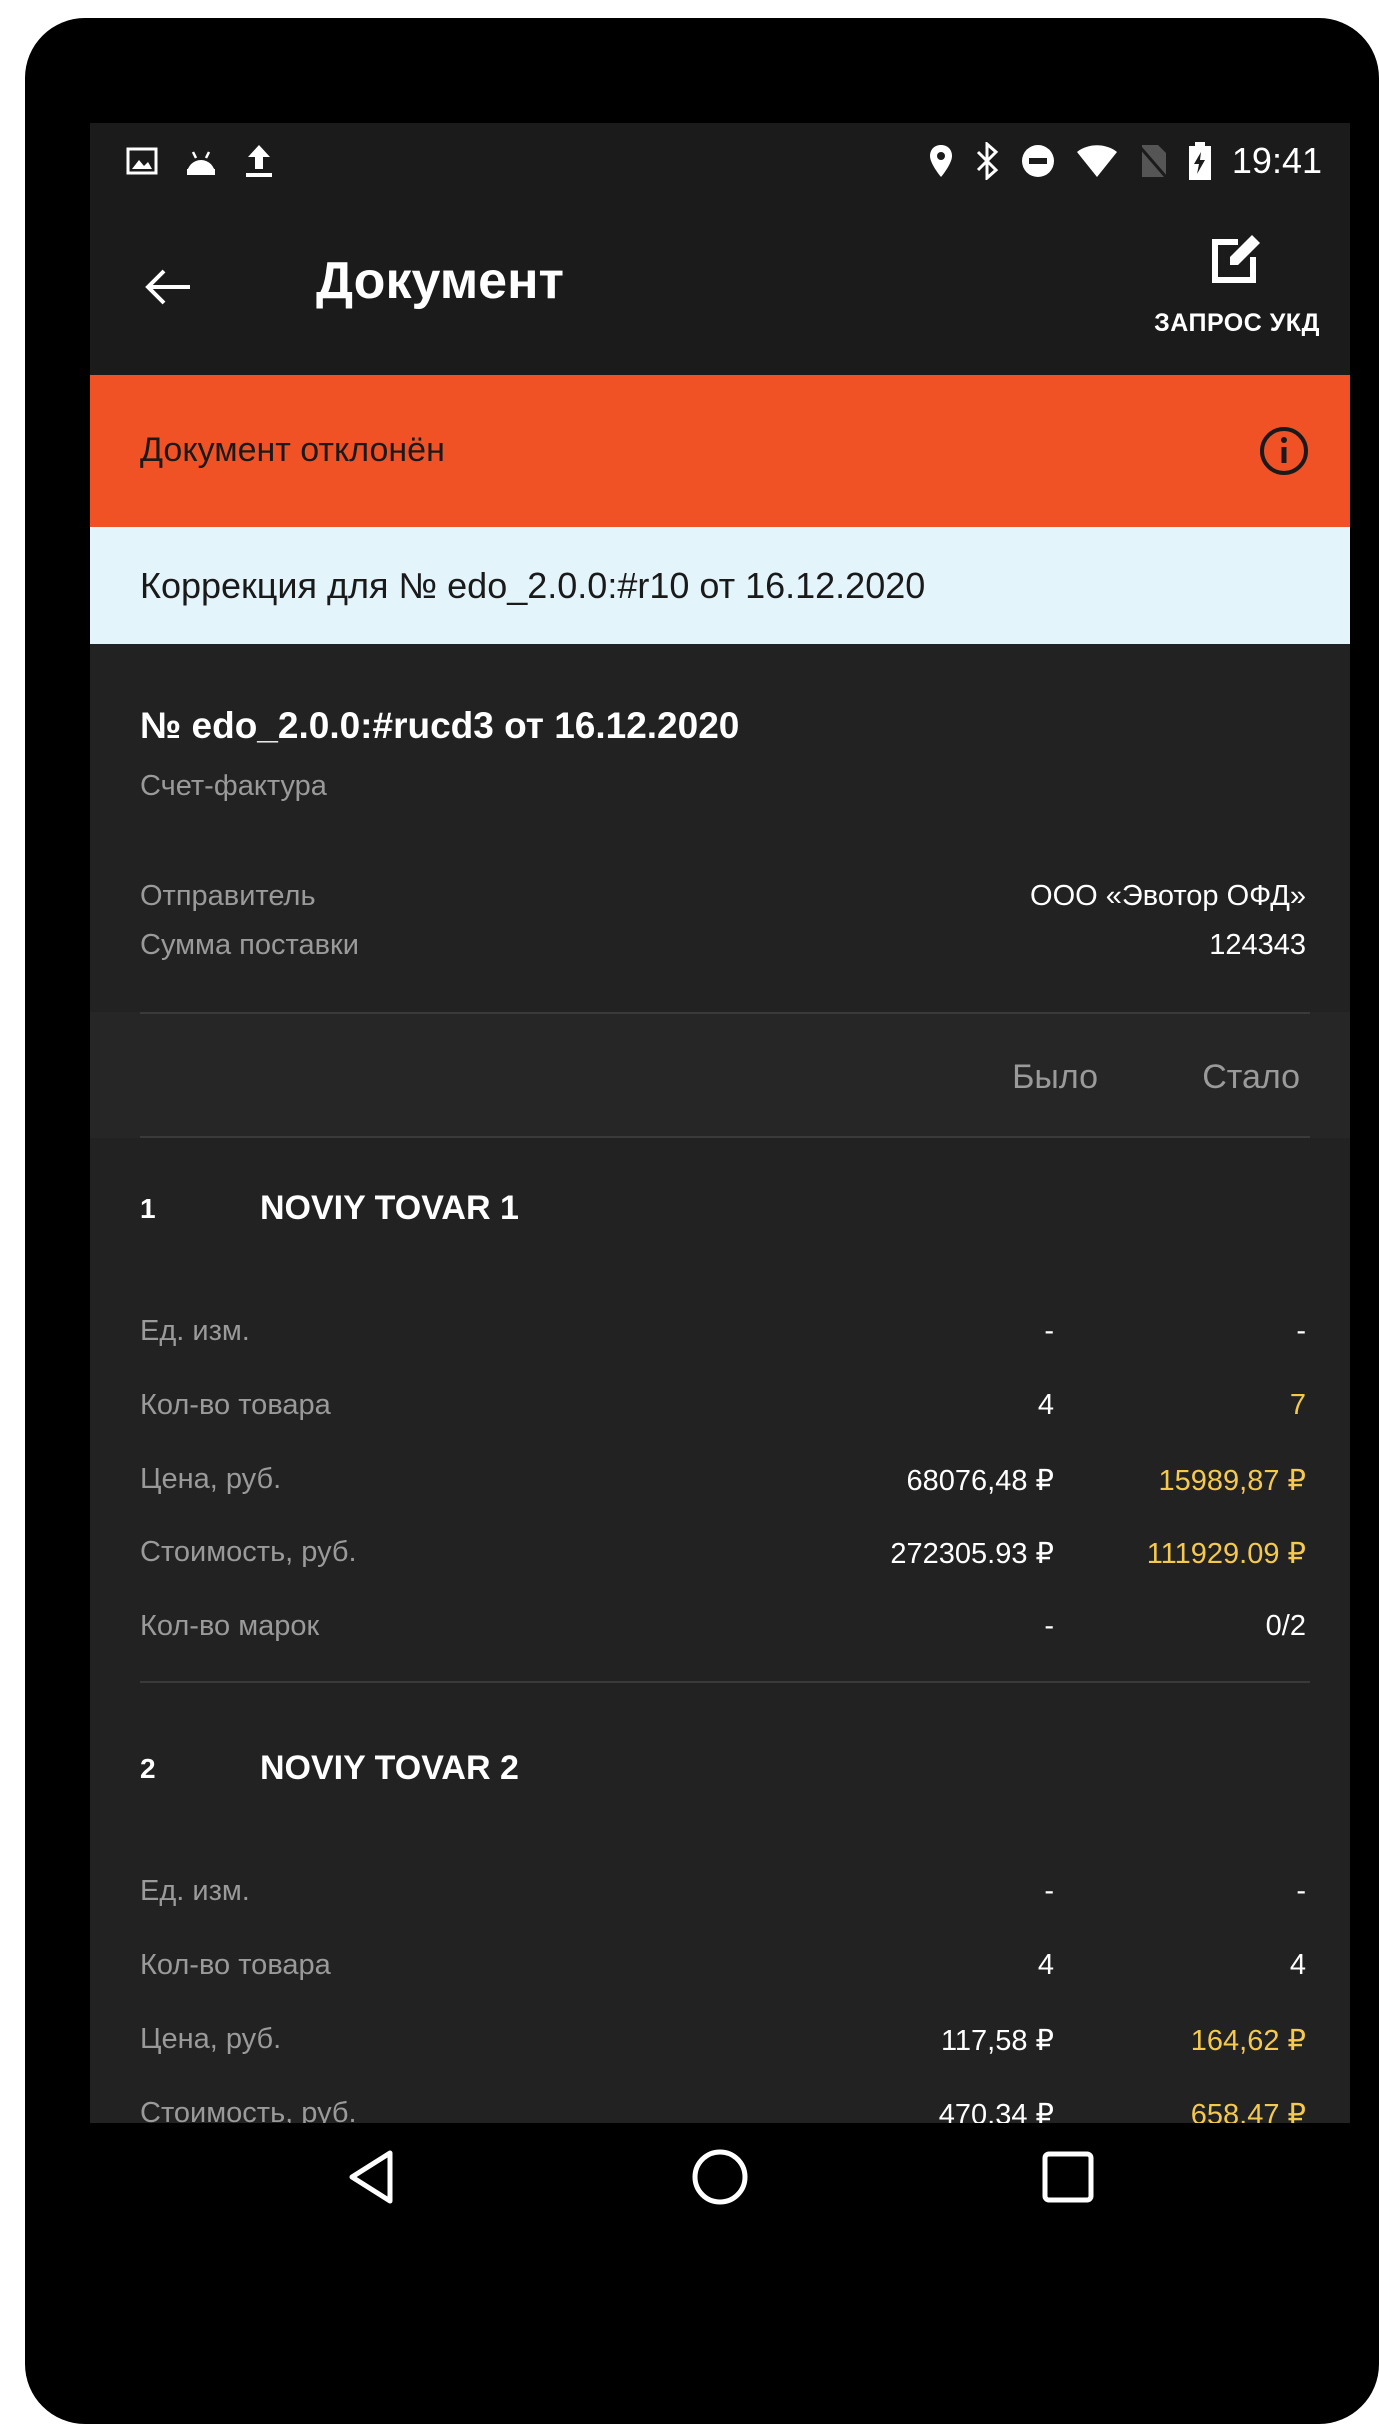 Image resolution: width=1379 pixels, height=2424 pixels. Describe the element at coordinates (1236, 259) in the screenshot. I see `edit-document-icon` at that location.